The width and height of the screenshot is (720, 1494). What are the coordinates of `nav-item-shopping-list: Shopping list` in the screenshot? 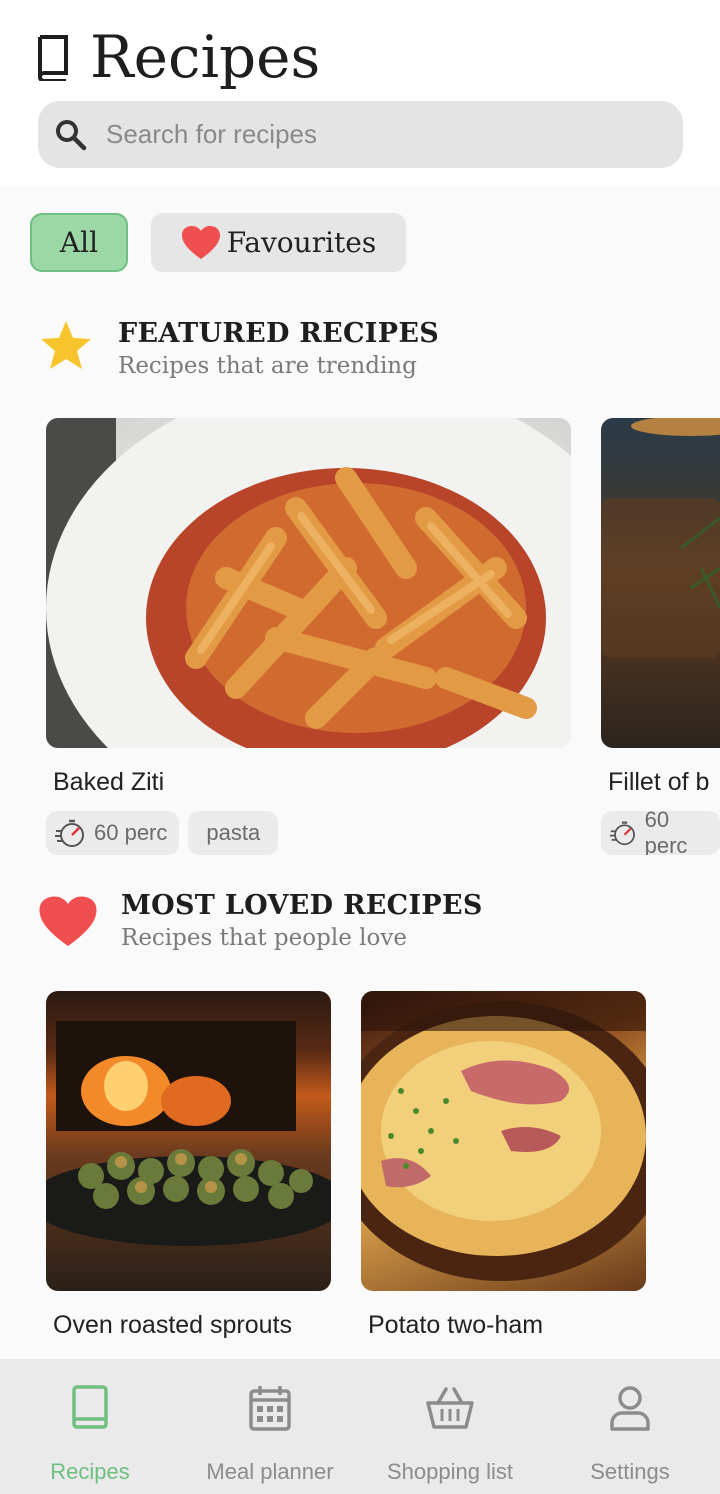 It's located at (450, 1426).